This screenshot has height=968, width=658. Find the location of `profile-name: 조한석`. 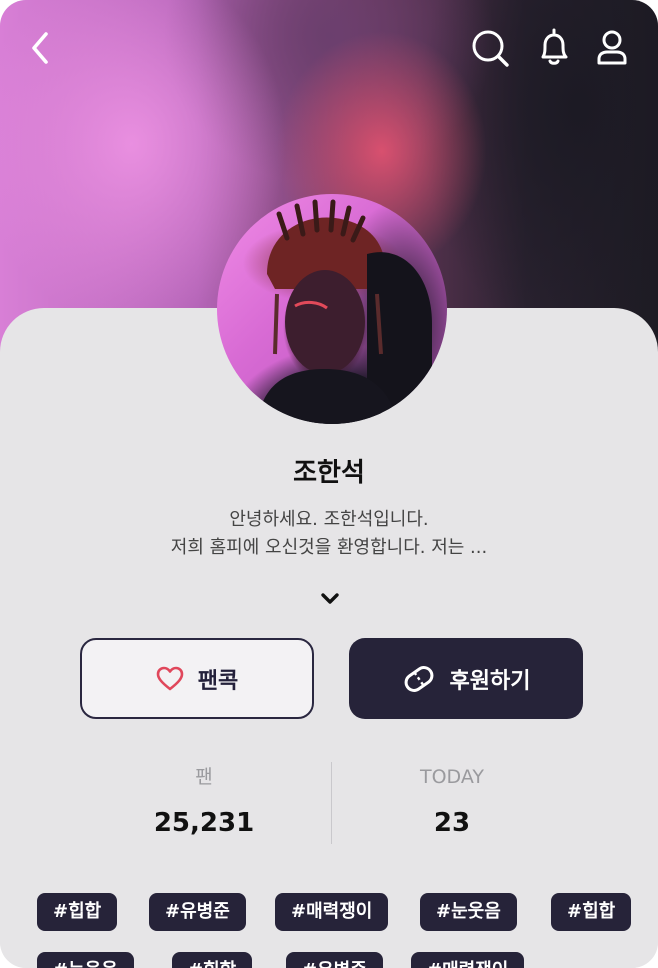

profile-name: 조한석 is located at coordinates (329, 473).